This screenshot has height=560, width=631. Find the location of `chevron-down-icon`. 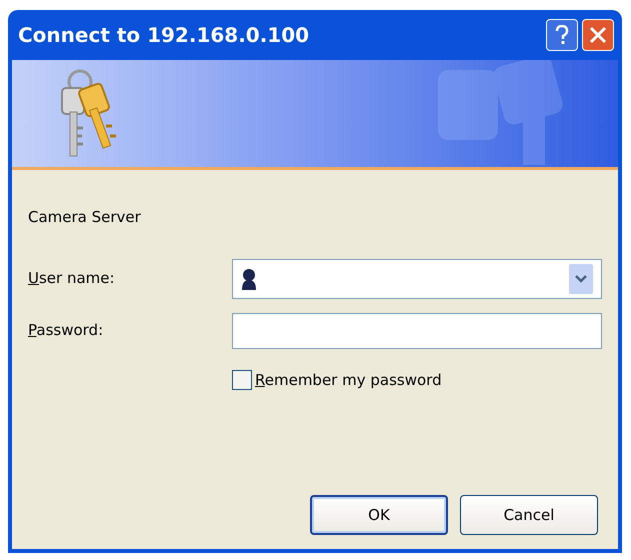

chevron-down-icon is located at coordinates (581, 278).